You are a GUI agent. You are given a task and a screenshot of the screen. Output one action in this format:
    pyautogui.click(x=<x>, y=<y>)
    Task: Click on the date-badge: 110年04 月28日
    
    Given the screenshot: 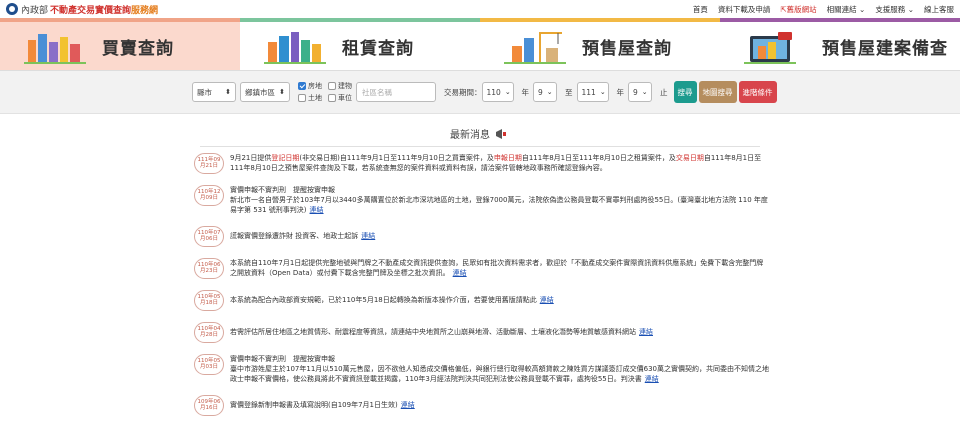 What is the action you would take?
    pyautogui.click(x=209, y=332)
    